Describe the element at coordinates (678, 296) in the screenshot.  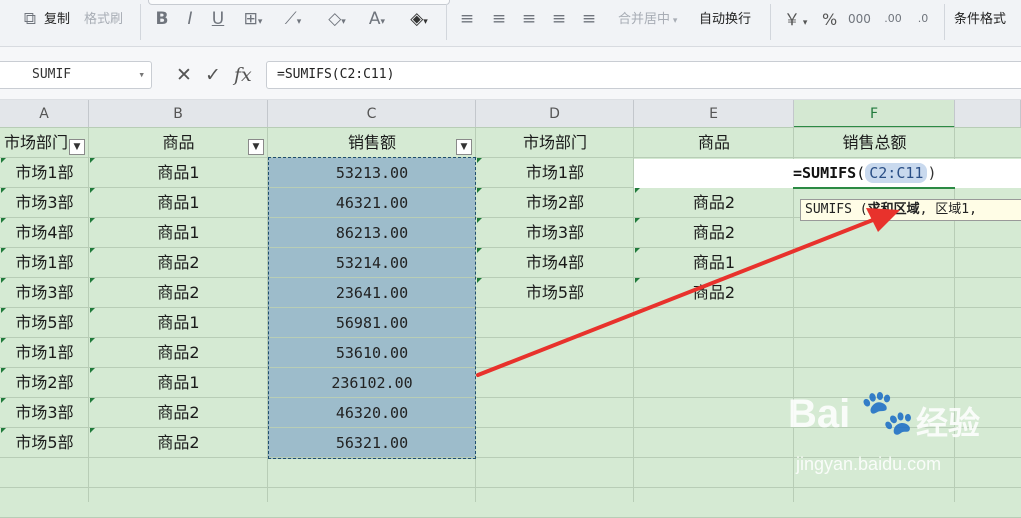
I see `arrow-shaft` at that location.